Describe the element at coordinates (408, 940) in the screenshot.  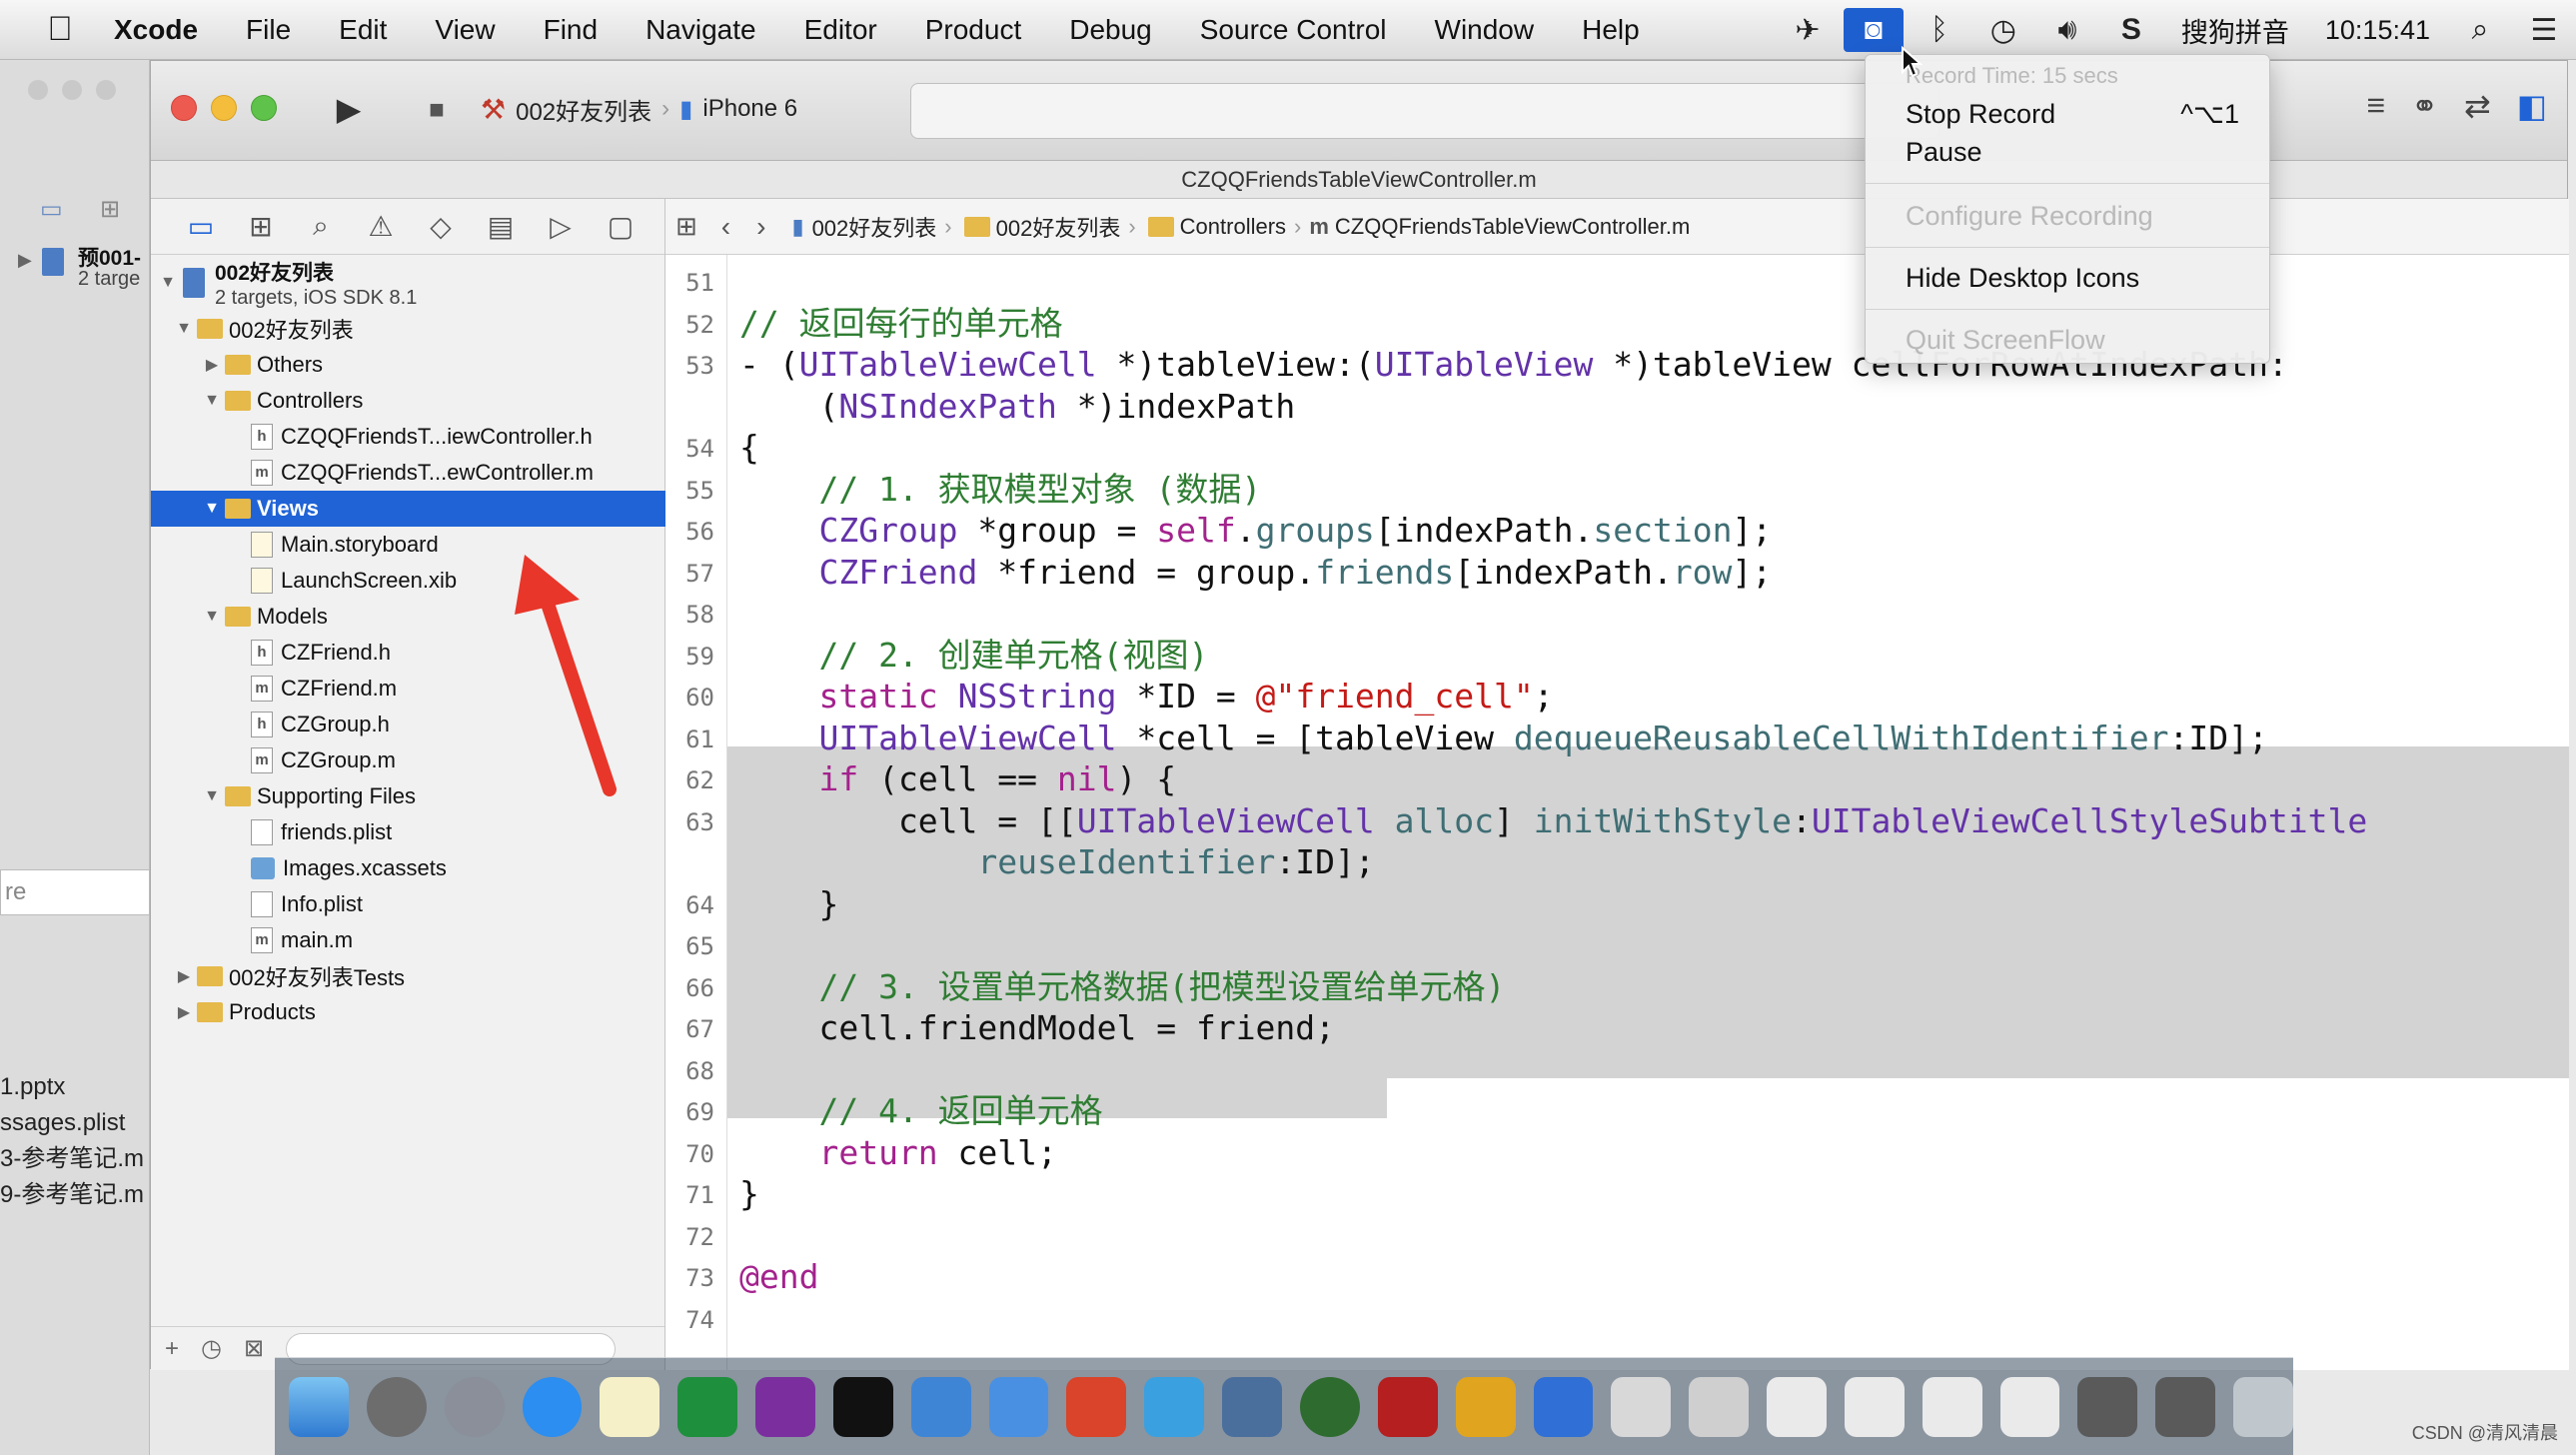
I see `tree-file: m main.m` at that location.